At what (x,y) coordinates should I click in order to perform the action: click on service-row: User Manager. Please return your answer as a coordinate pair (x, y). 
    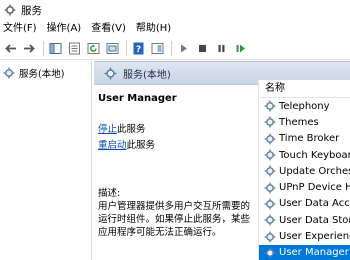
    Looking at the image, I should click on (304, 252).